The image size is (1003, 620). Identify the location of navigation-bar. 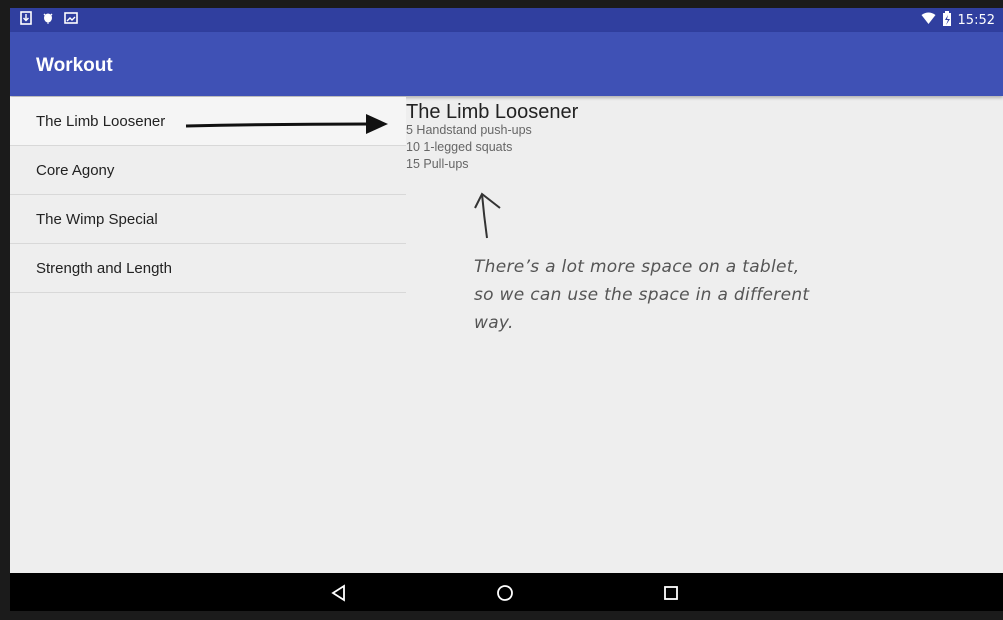
(506, 592).